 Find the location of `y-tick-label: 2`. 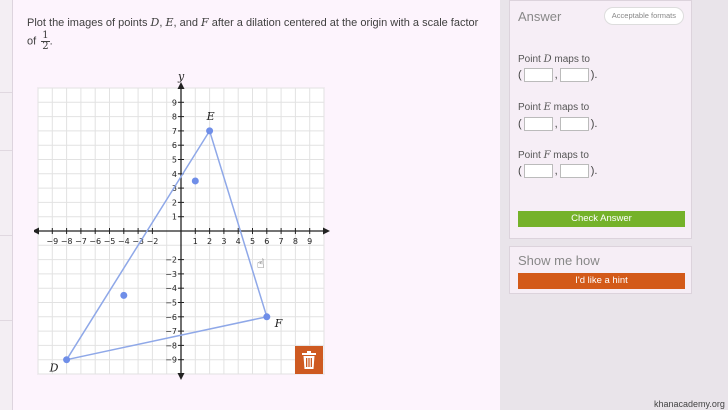

y-tick-label: 2 is located at coordinates (174, 202).